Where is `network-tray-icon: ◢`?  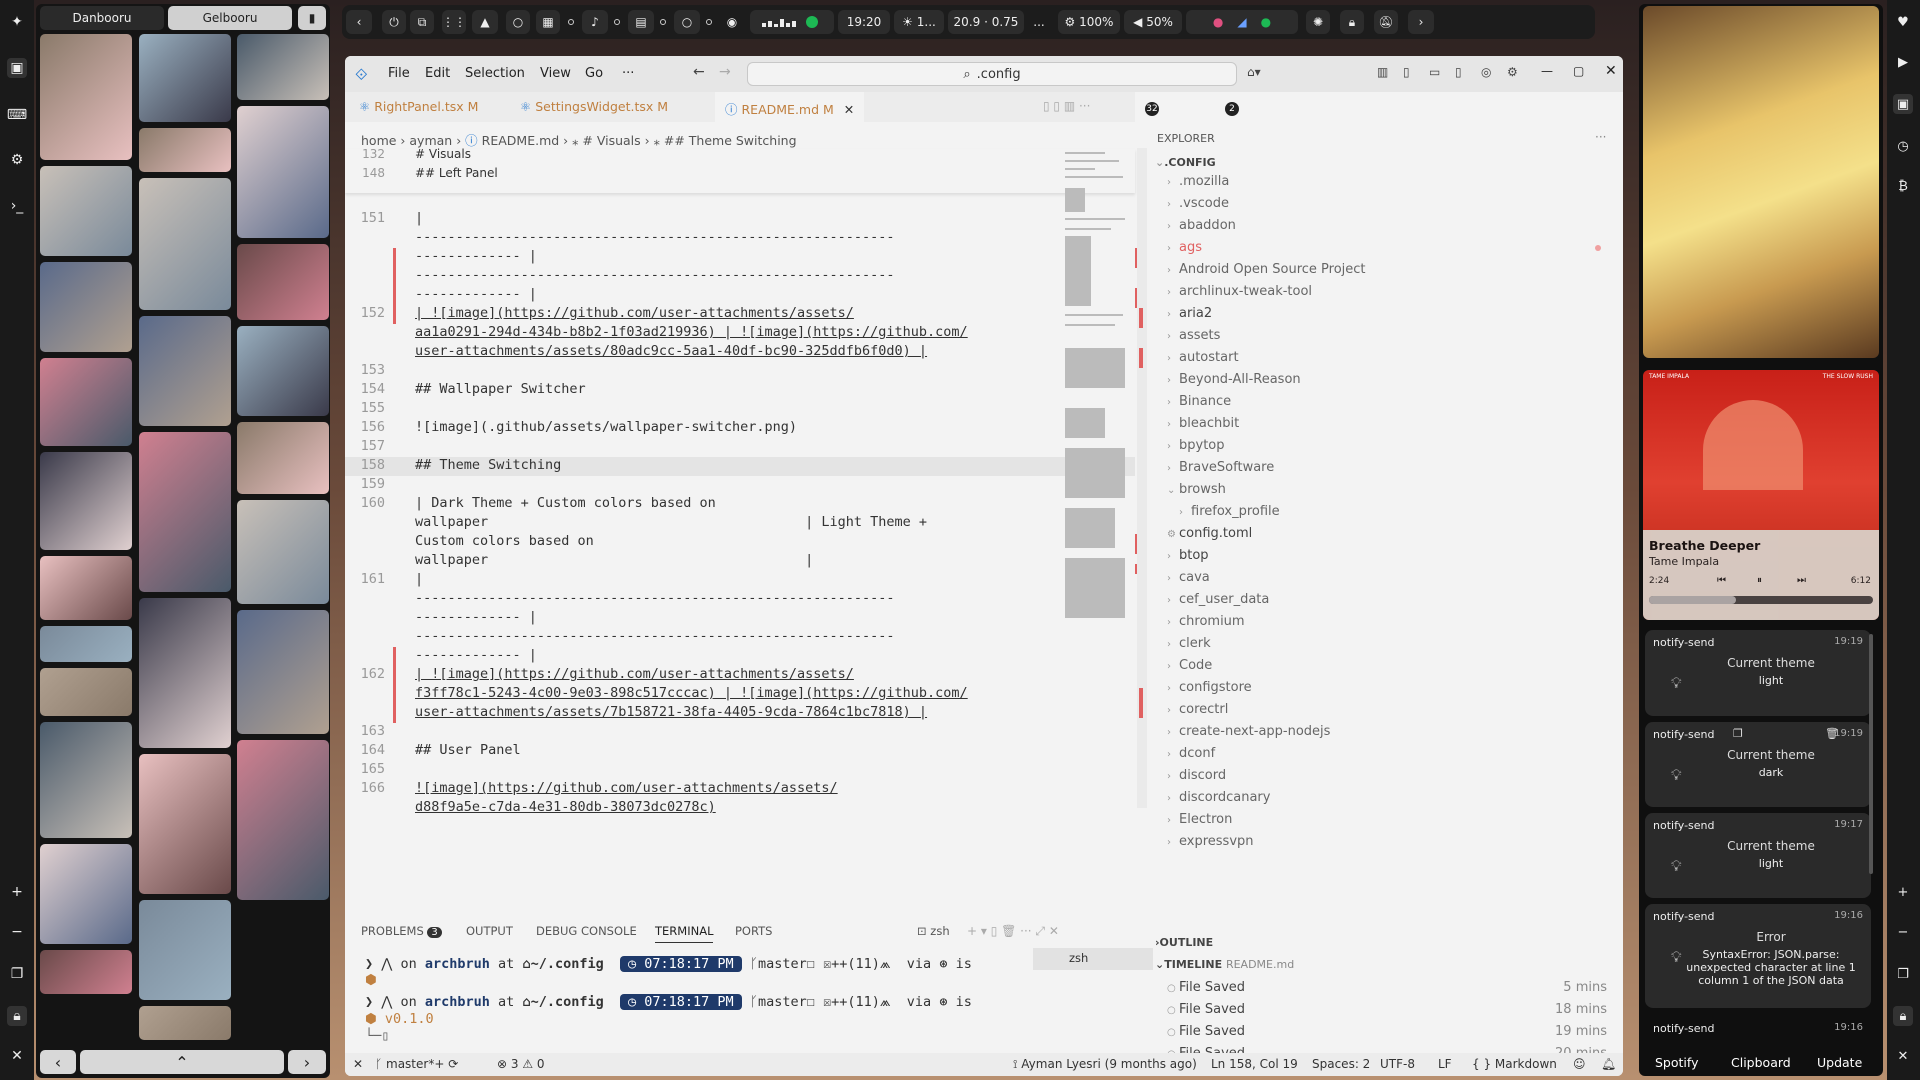 network-tray-icon: ◢ is located at coordinates (1241, 22).